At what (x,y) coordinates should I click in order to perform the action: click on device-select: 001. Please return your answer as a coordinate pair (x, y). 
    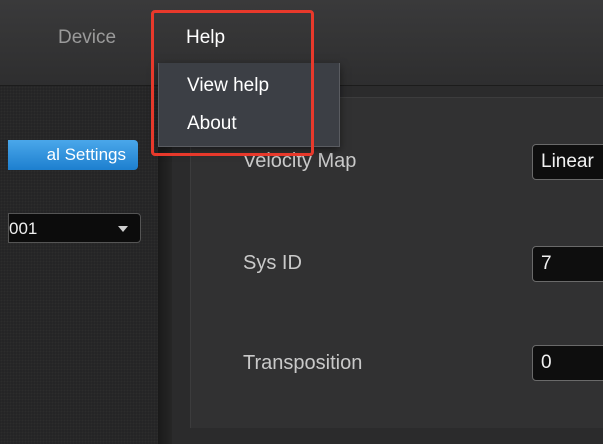
    Looking at the image, I should click on (74, 228).